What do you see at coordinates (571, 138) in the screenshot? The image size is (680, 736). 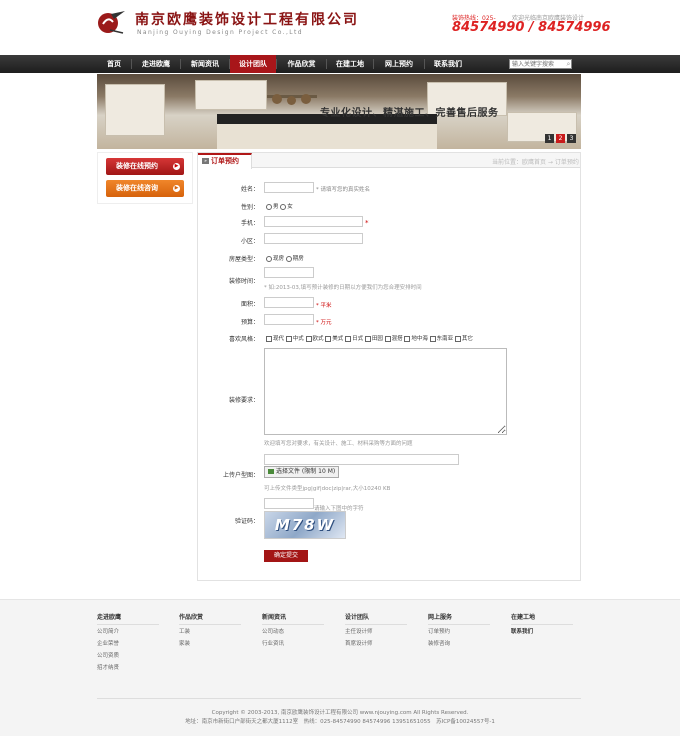 I see `banner-page-3: 3` at bounding box center [571, 138].